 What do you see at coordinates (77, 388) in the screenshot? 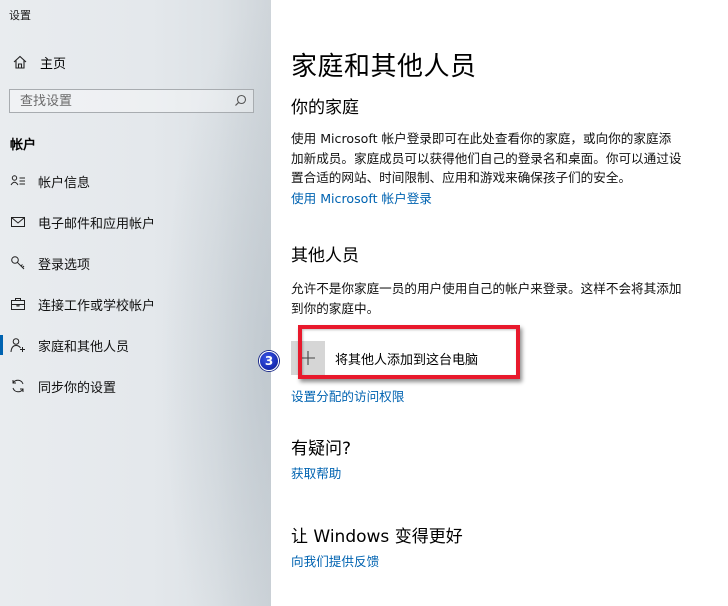
I see `sidebar-item-label: 同步你的设置` at bounding box center [77, 388].